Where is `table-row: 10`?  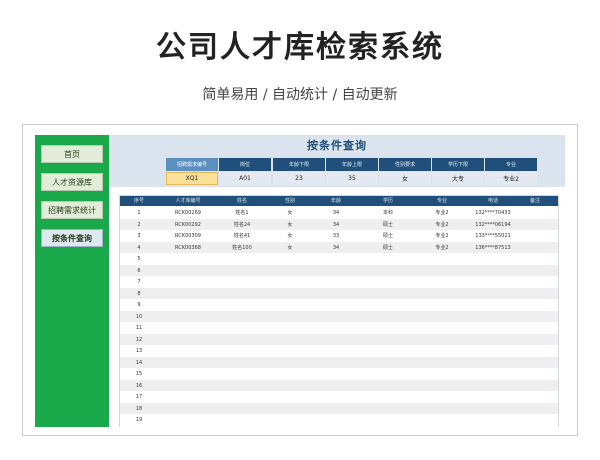
table-row: 10 is located at coordinates (339, 316).